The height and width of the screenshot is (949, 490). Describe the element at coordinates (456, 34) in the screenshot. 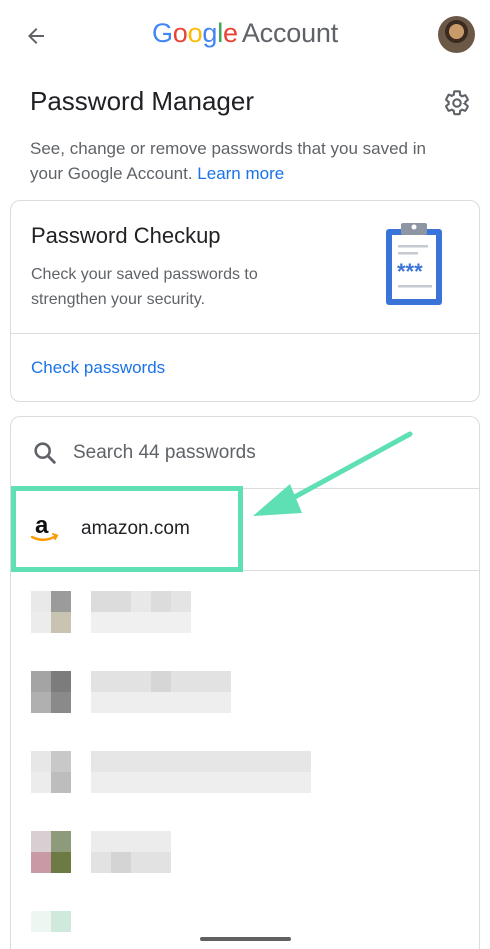

I see `avatar` at that location.